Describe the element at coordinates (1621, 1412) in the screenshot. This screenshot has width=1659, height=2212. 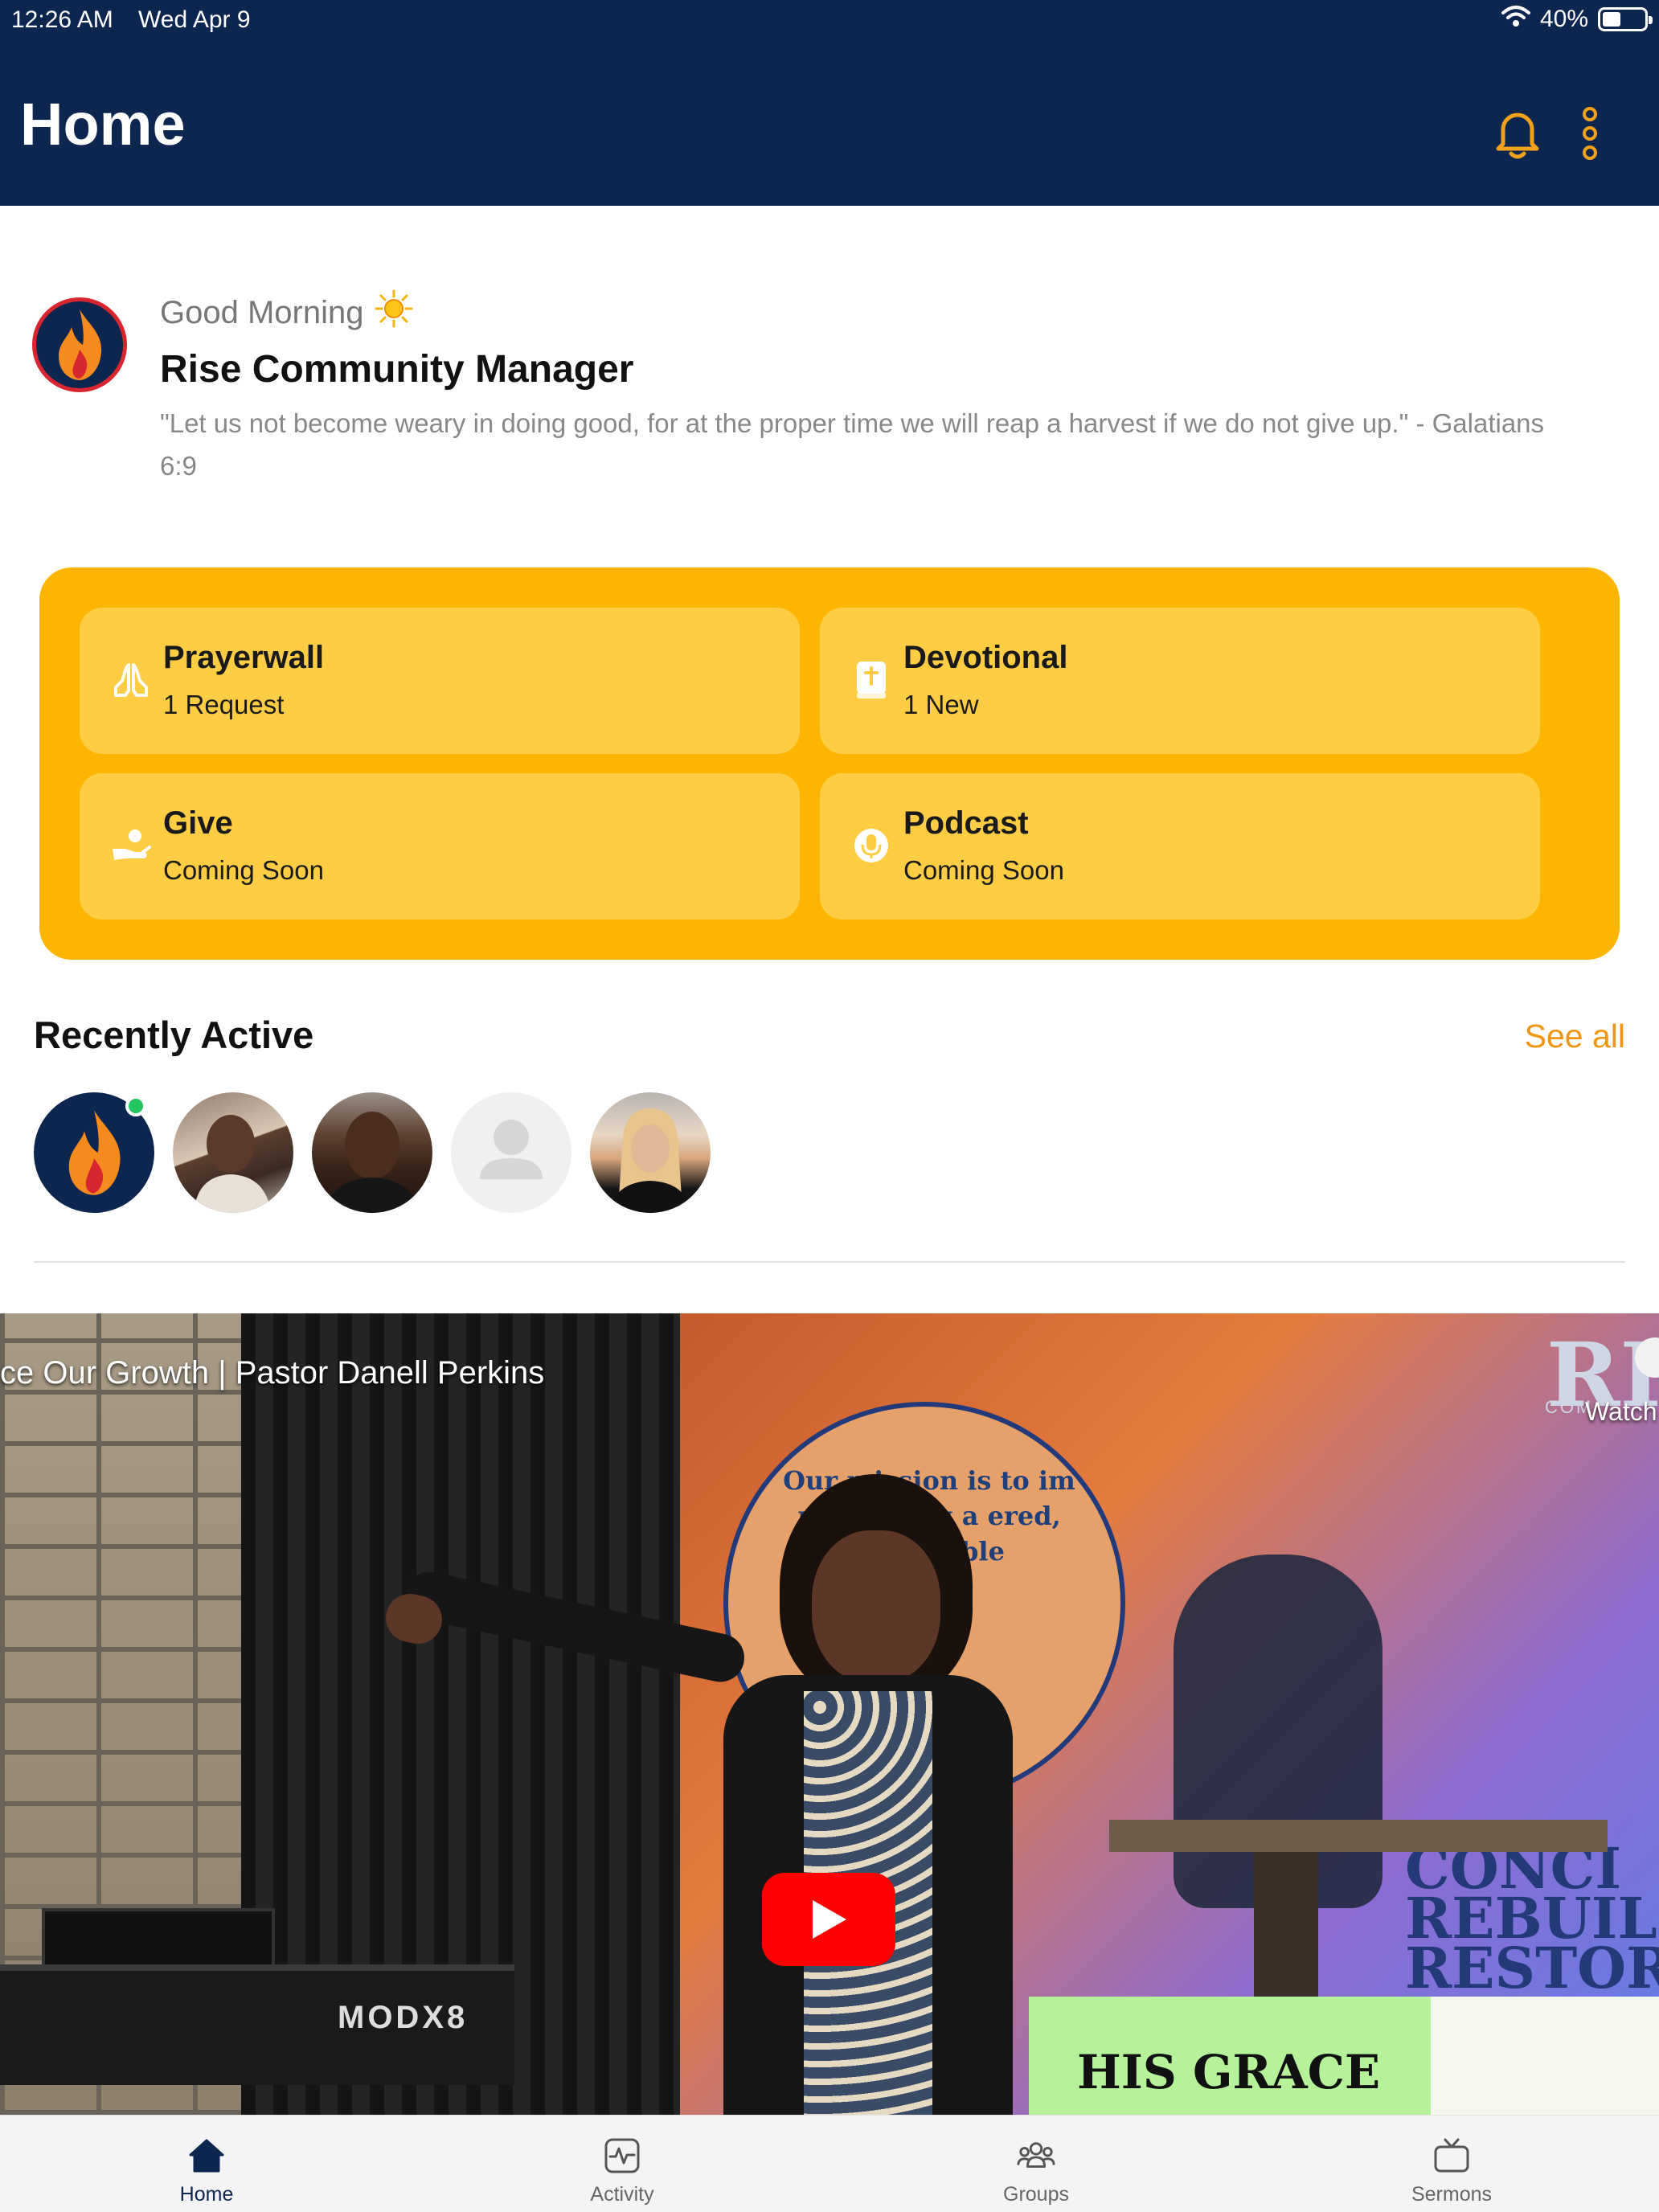
I see `watch-later-label: Watch` at that location.